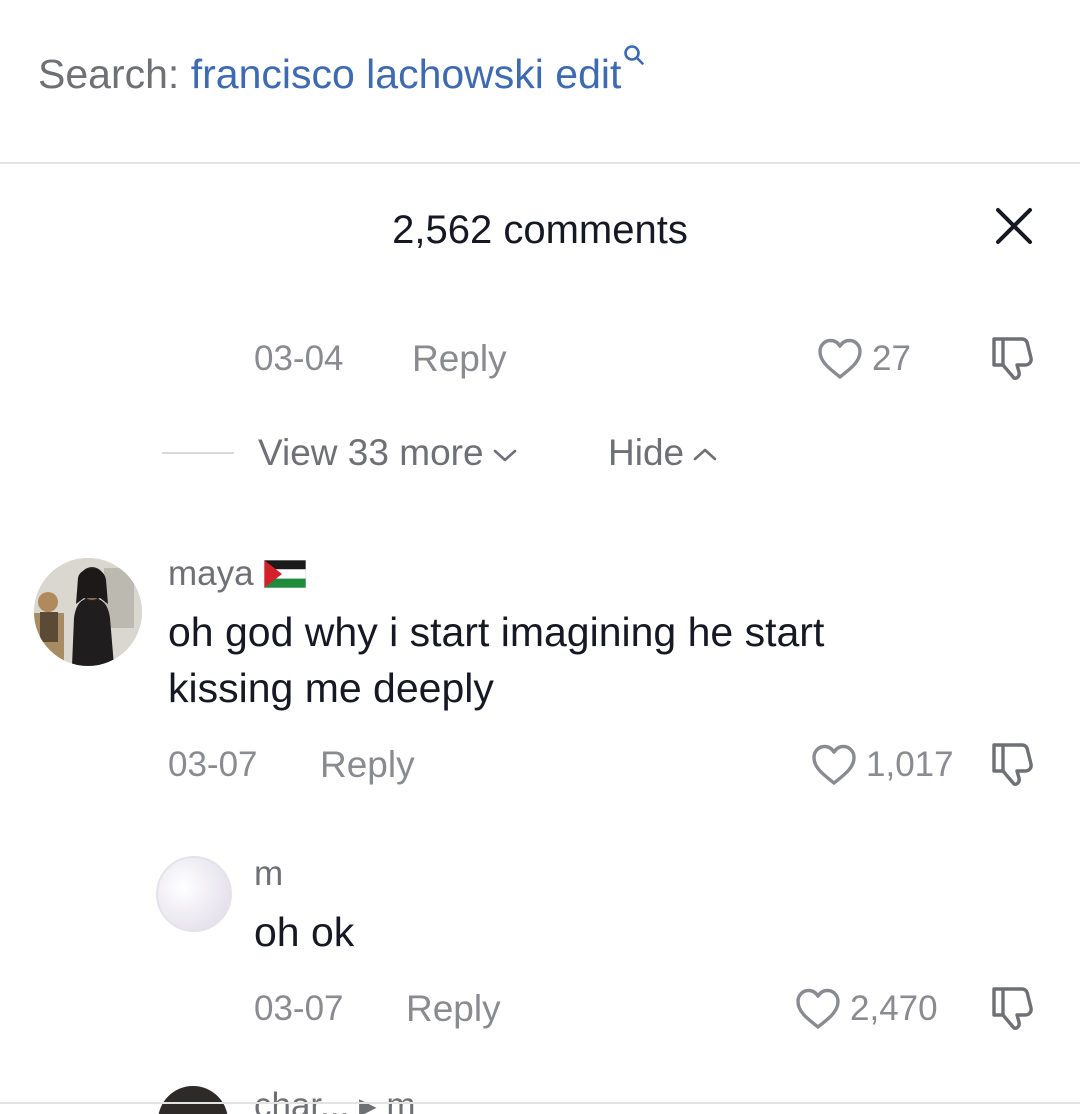 The height and width of the screenshot is (1114, 1080). What do you see at coordinates (284, 574) in the screenshot?
I see `palestine-flag-icon` at bounding box center [284, 574].